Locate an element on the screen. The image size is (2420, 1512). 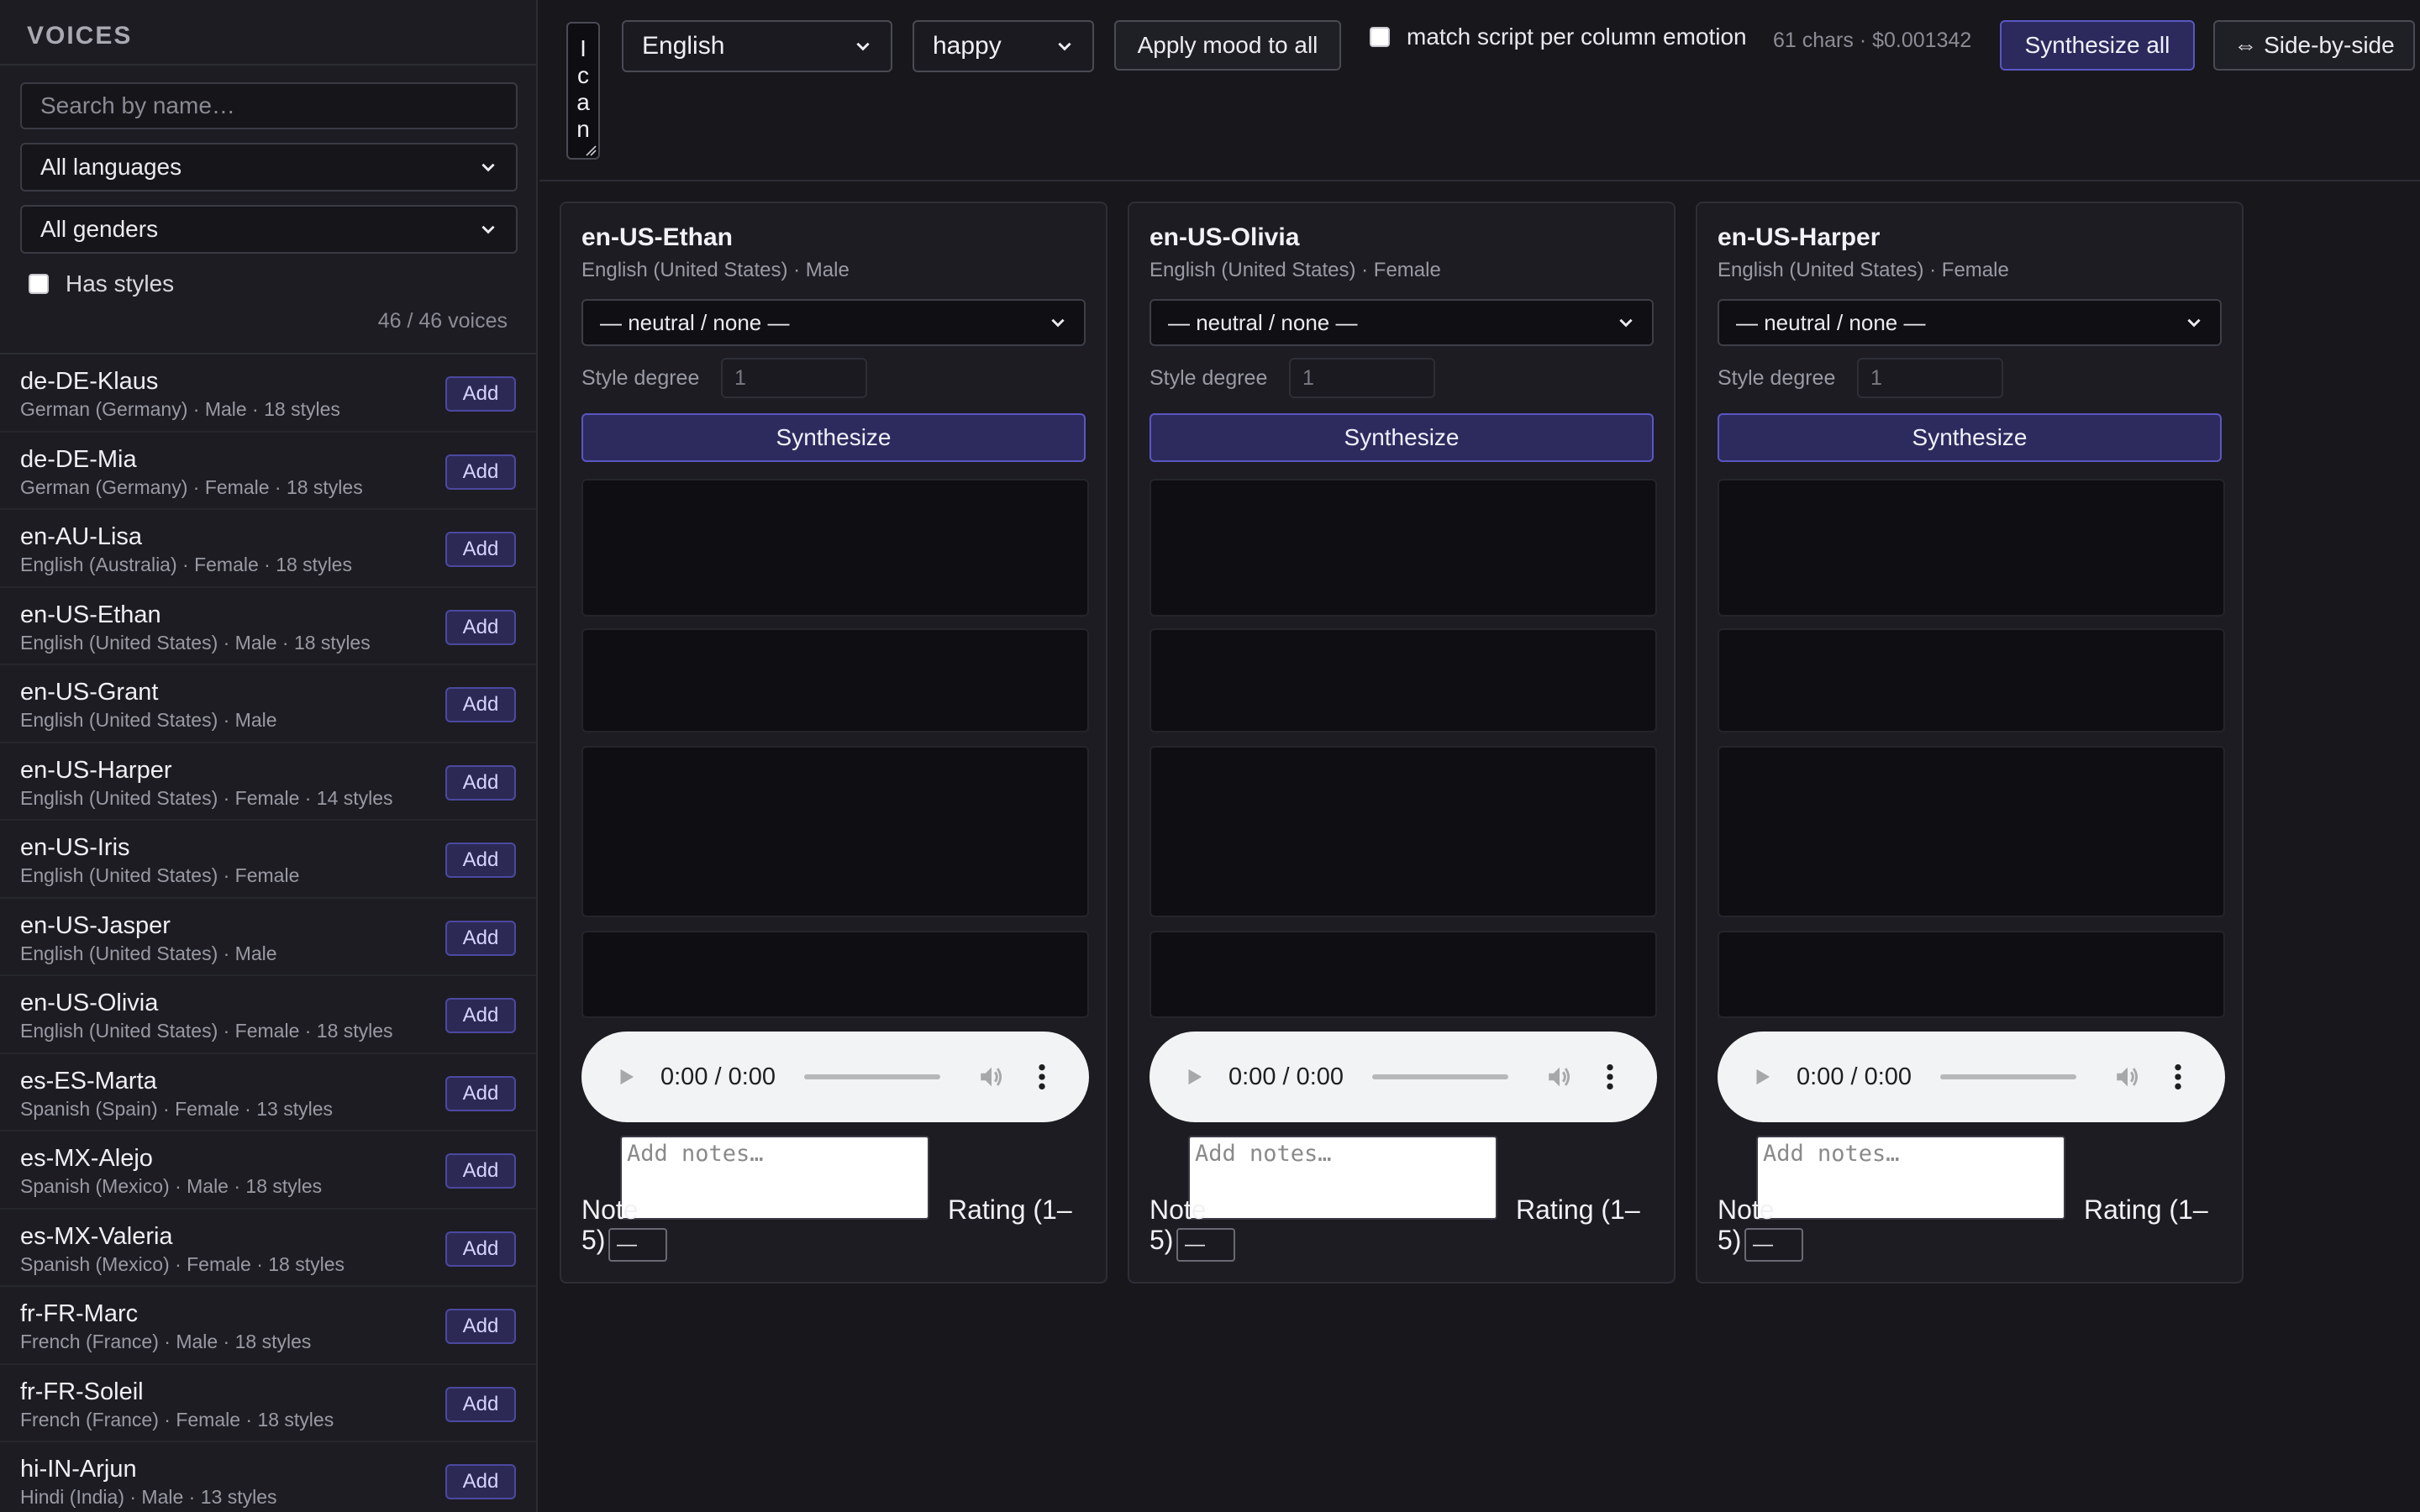
sidebar-title: VOICES is located at coordinates (80, 36).